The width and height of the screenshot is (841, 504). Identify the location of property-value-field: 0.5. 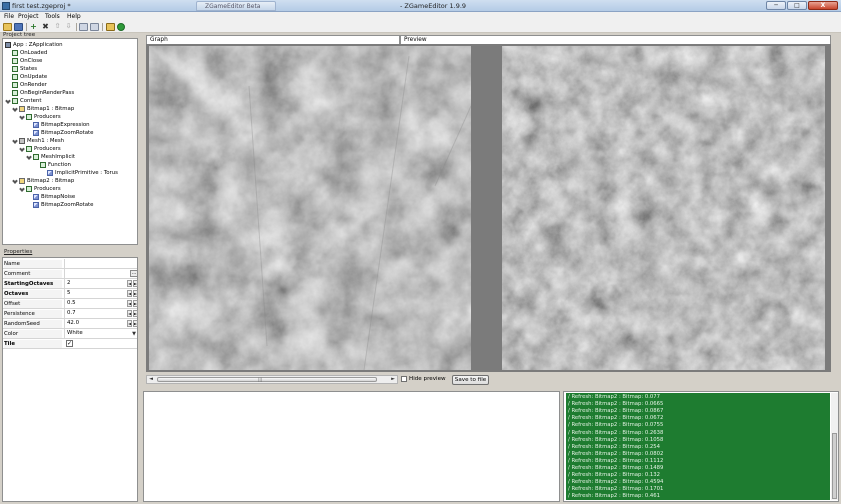
(96, 303).